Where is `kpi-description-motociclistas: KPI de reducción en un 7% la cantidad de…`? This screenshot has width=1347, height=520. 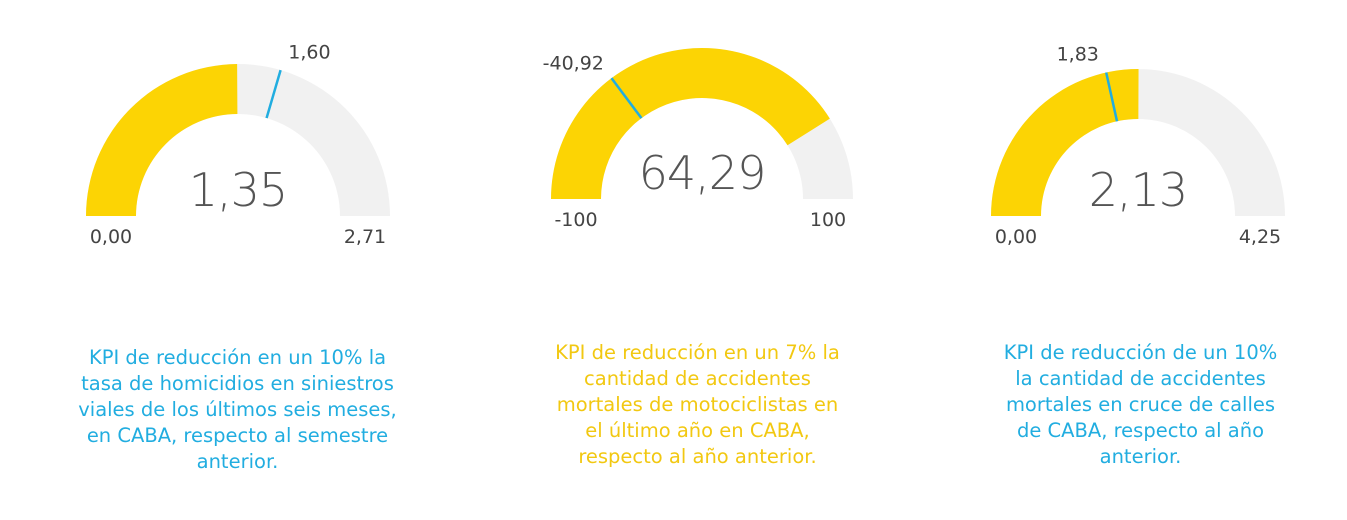 kpi-description-motociclistas: KPI de reducción en un 7% la cantidad de… is located at coordinates (697, 404).